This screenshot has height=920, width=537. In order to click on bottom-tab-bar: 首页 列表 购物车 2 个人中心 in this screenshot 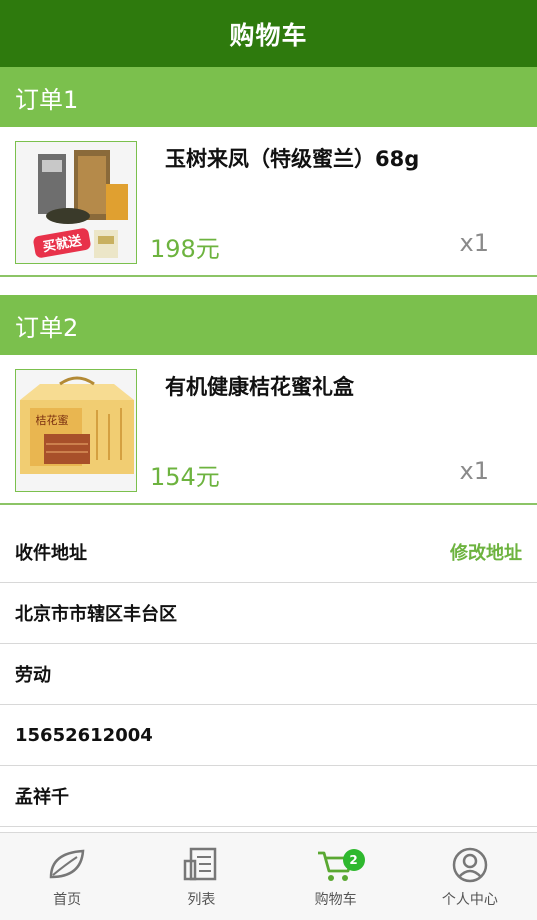, I will do `click(268, 876)`.